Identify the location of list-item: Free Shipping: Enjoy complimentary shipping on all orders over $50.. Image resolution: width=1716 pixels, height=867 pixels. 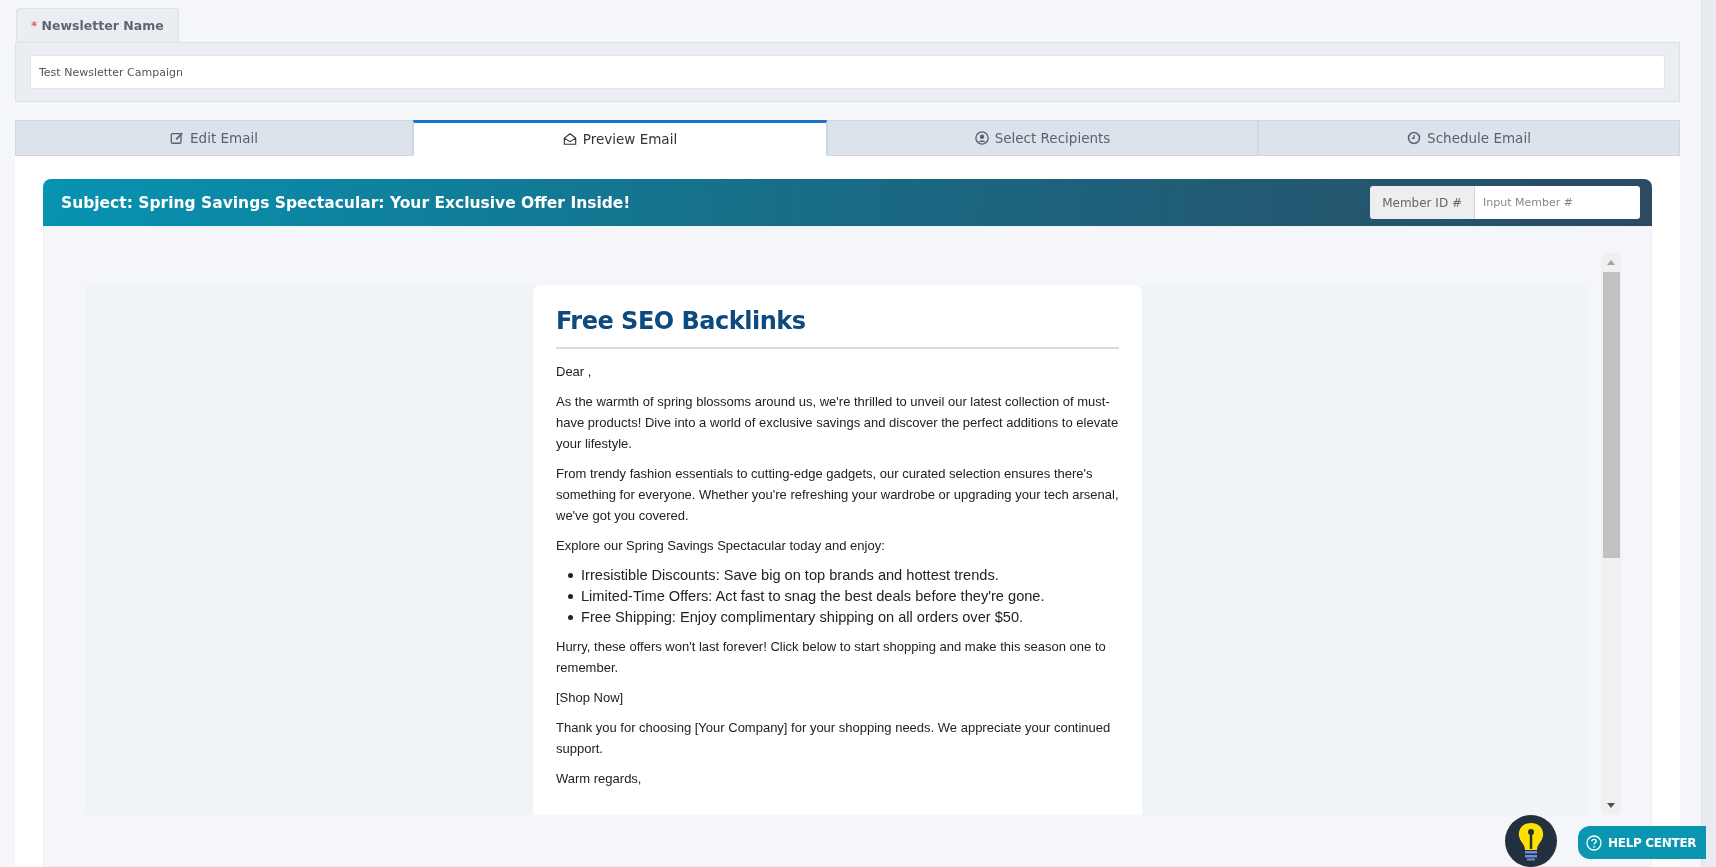
(802, 617).